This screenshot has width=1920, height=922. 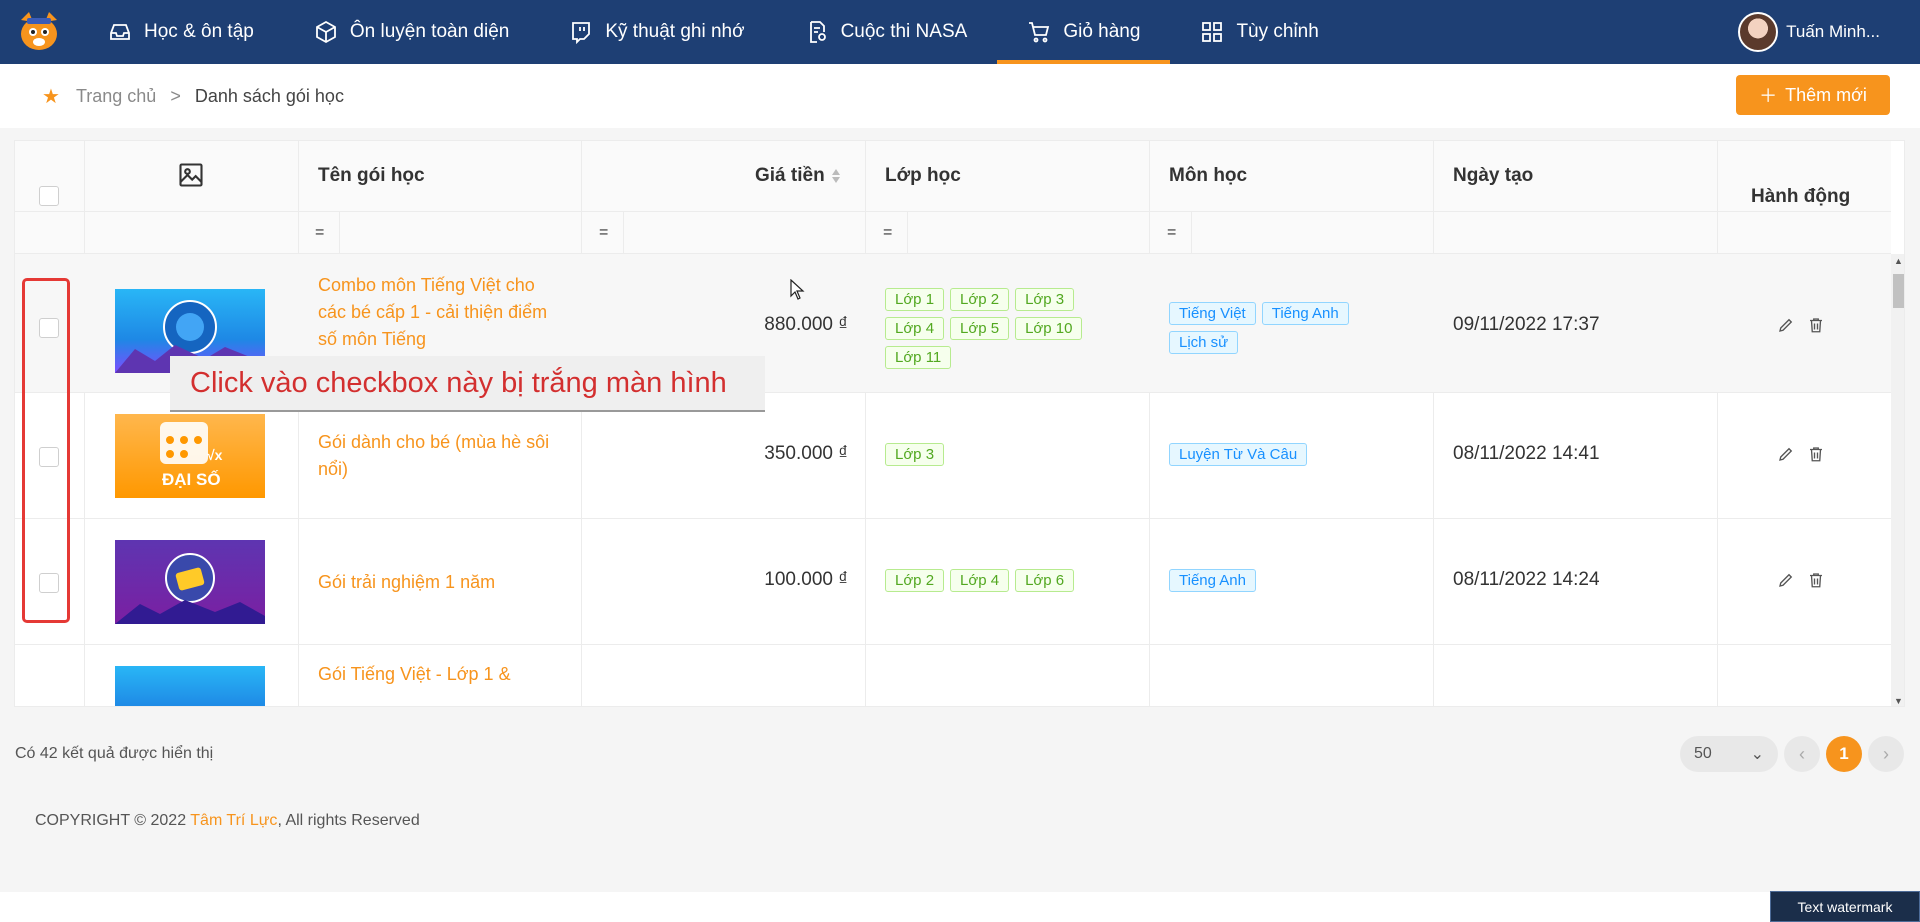 I want to click on nav-label: Cuộc thi NASA, so click(x=904, y=31).